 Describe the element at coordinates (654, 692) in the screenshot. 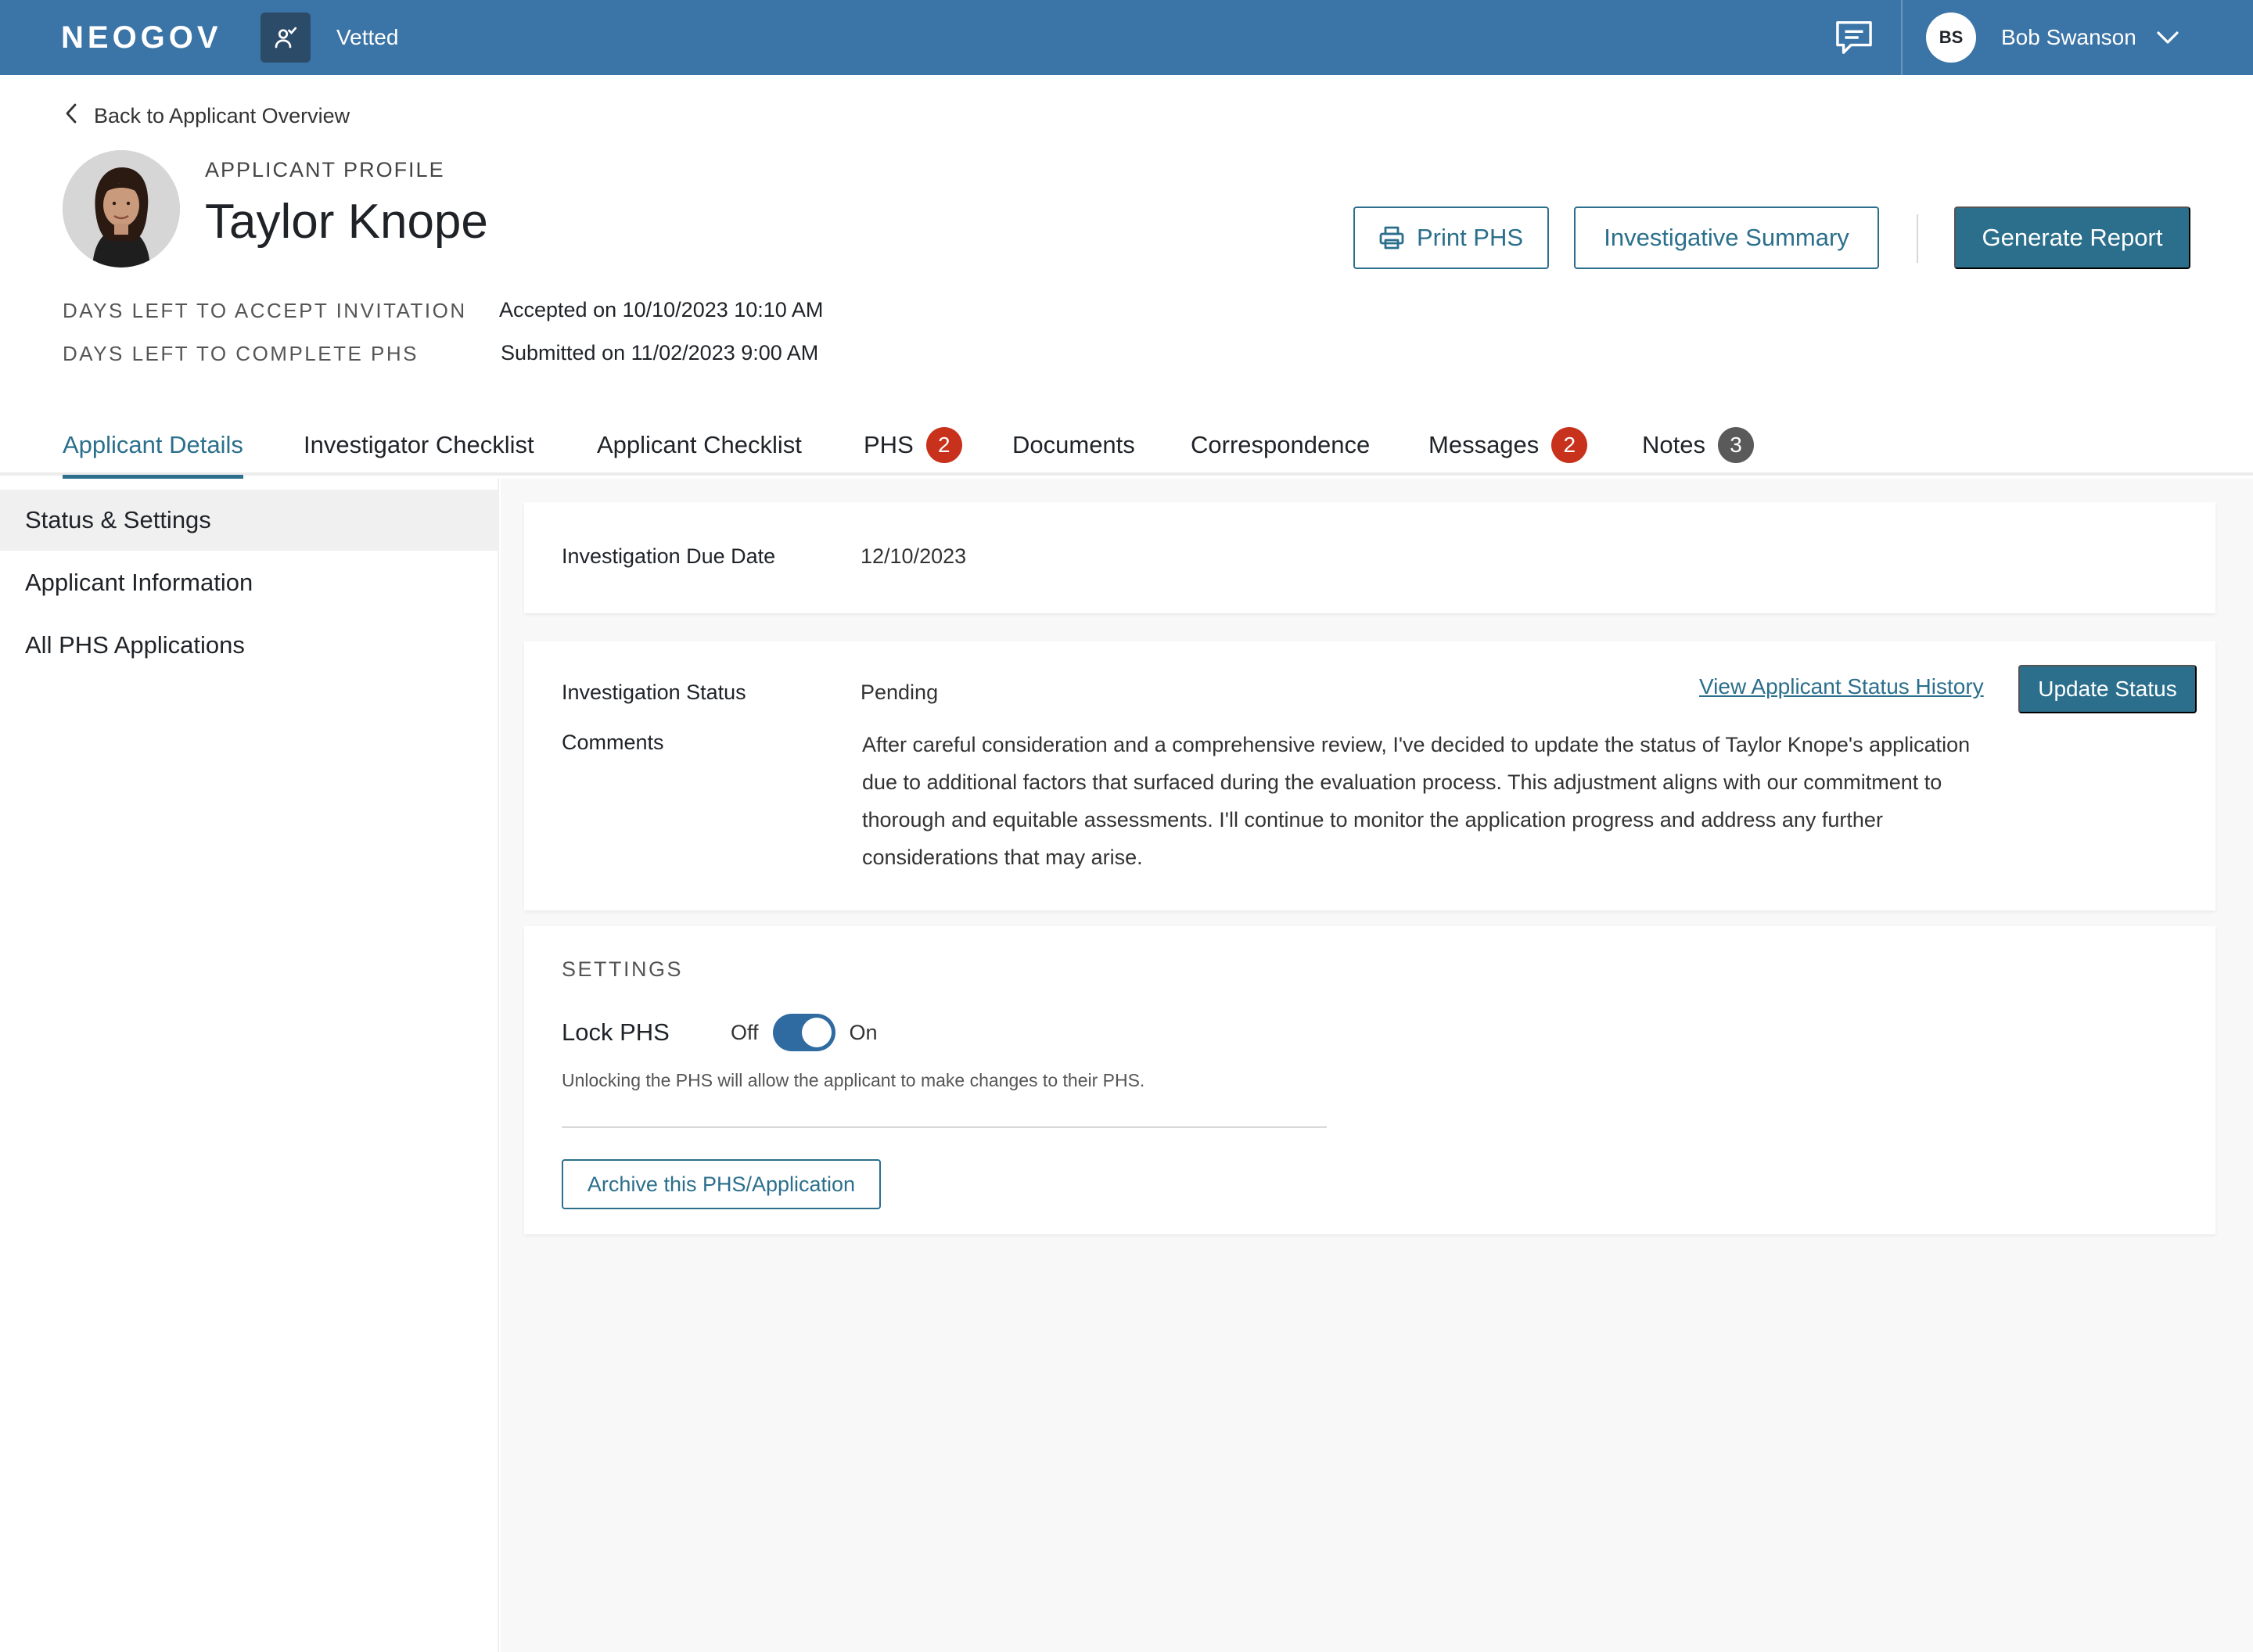

I see `status-label: Investigation Status` at that location.